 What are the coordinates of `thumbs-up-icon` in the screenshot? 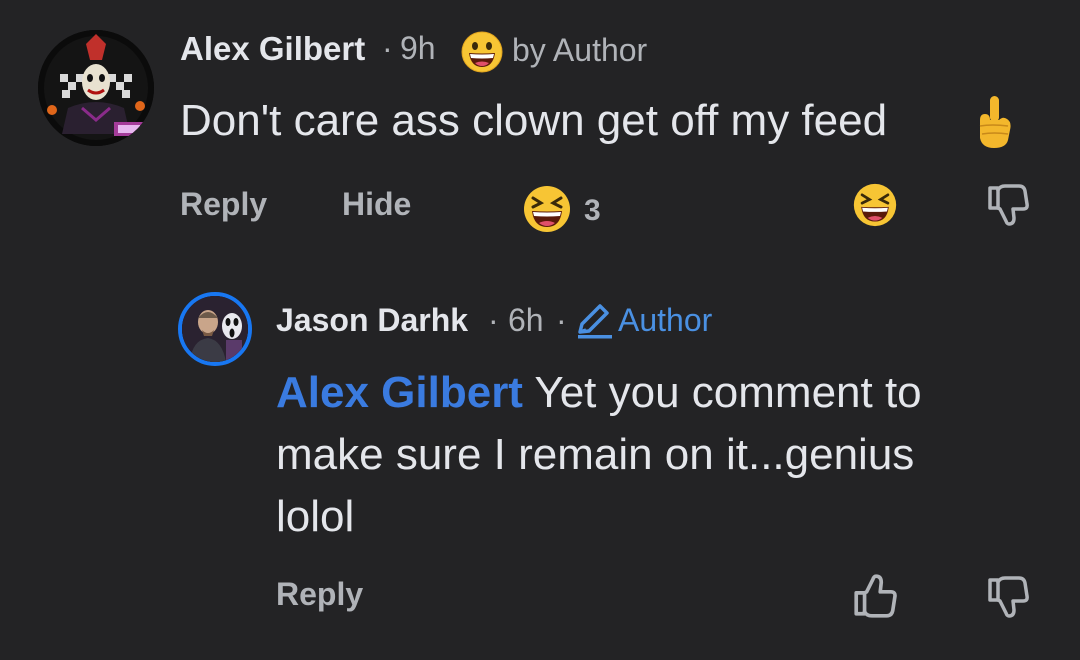 It's located at (875, 598).